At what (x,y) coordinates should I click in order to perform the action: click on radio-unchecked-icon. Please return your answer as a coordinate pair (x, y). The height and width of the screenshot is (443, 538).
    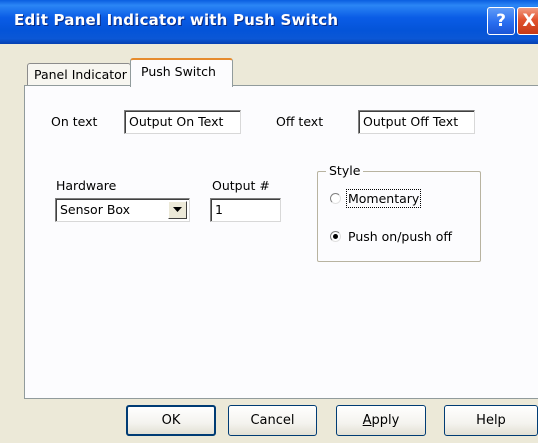
    Looking at the image, I should click on (335, 198).